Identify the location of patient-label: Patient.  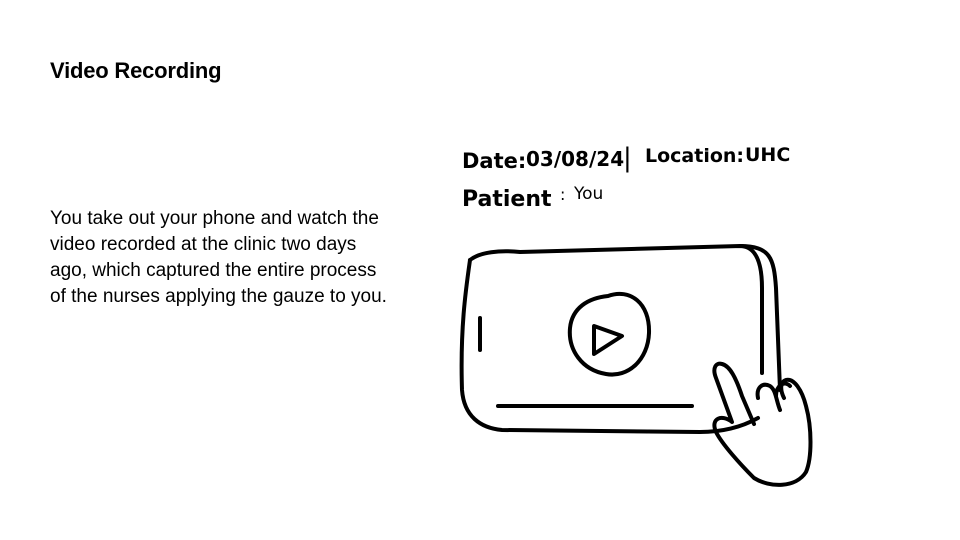
(507, 199).